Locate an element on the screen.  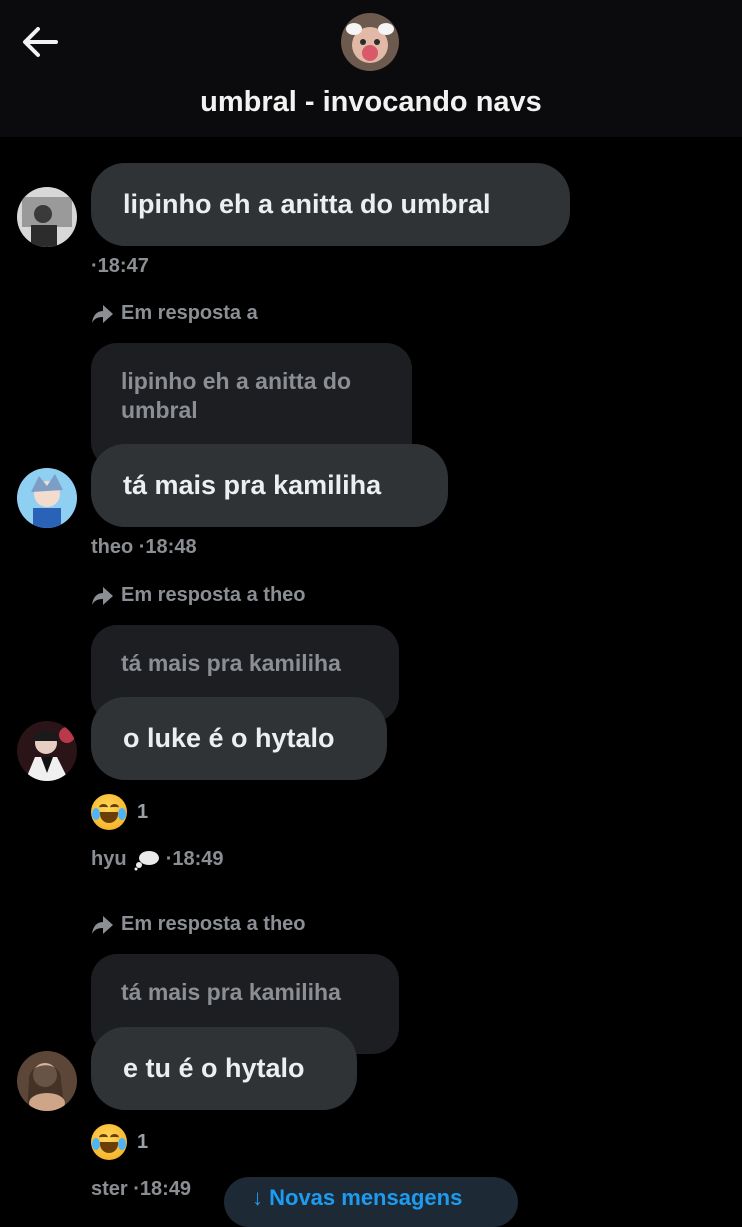
sender-name: hyu is located at coordinates (109, 859).